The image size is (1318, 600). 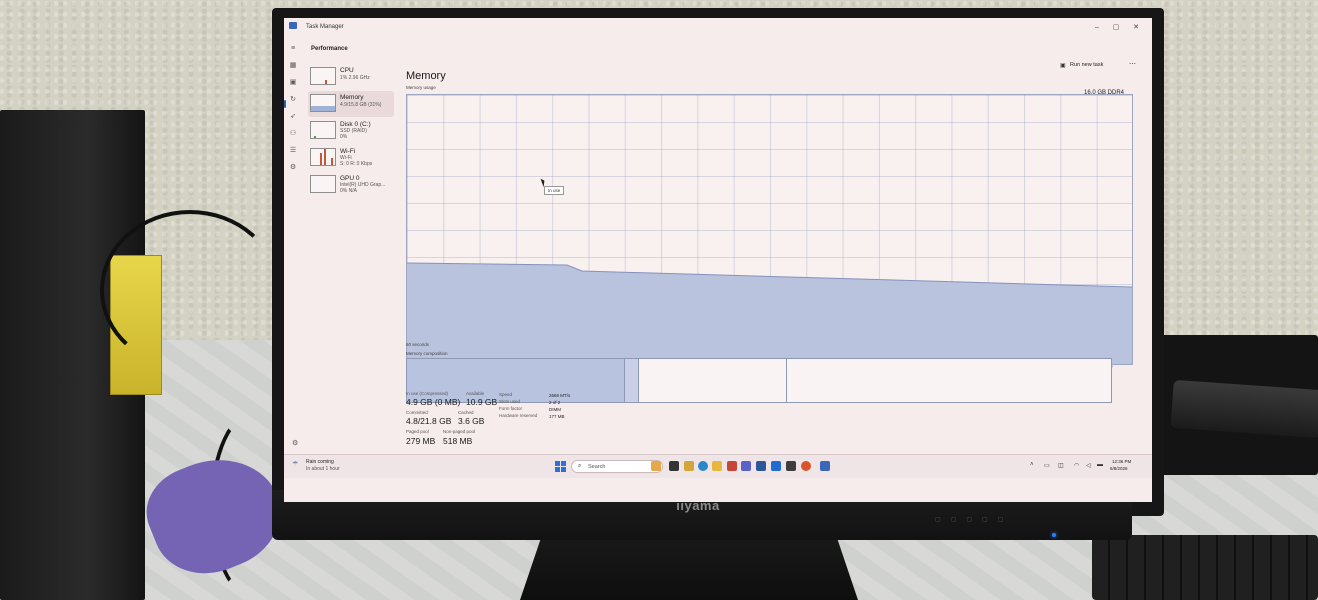 I want to click on memory-usage-fill, so click(x=769, y=313).